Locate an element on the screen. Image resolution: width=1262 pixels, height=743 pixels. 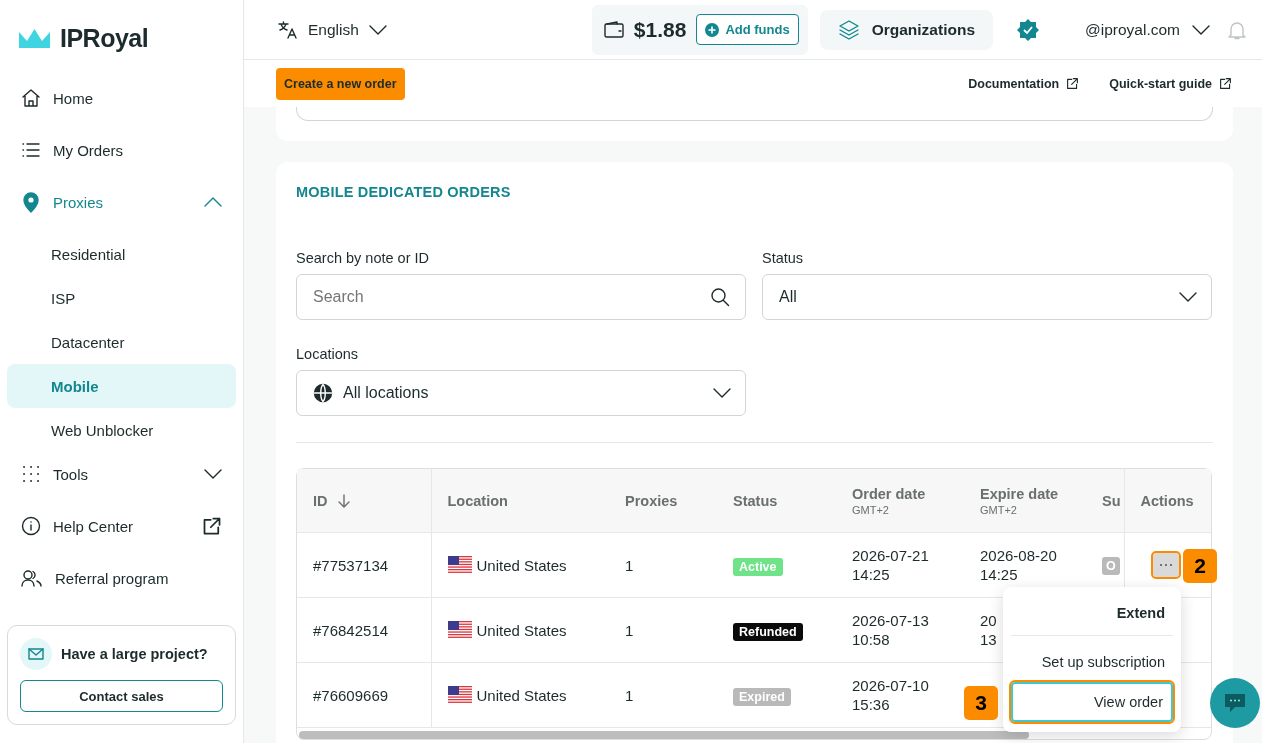
list-icon is located at coordinates (31, 150).